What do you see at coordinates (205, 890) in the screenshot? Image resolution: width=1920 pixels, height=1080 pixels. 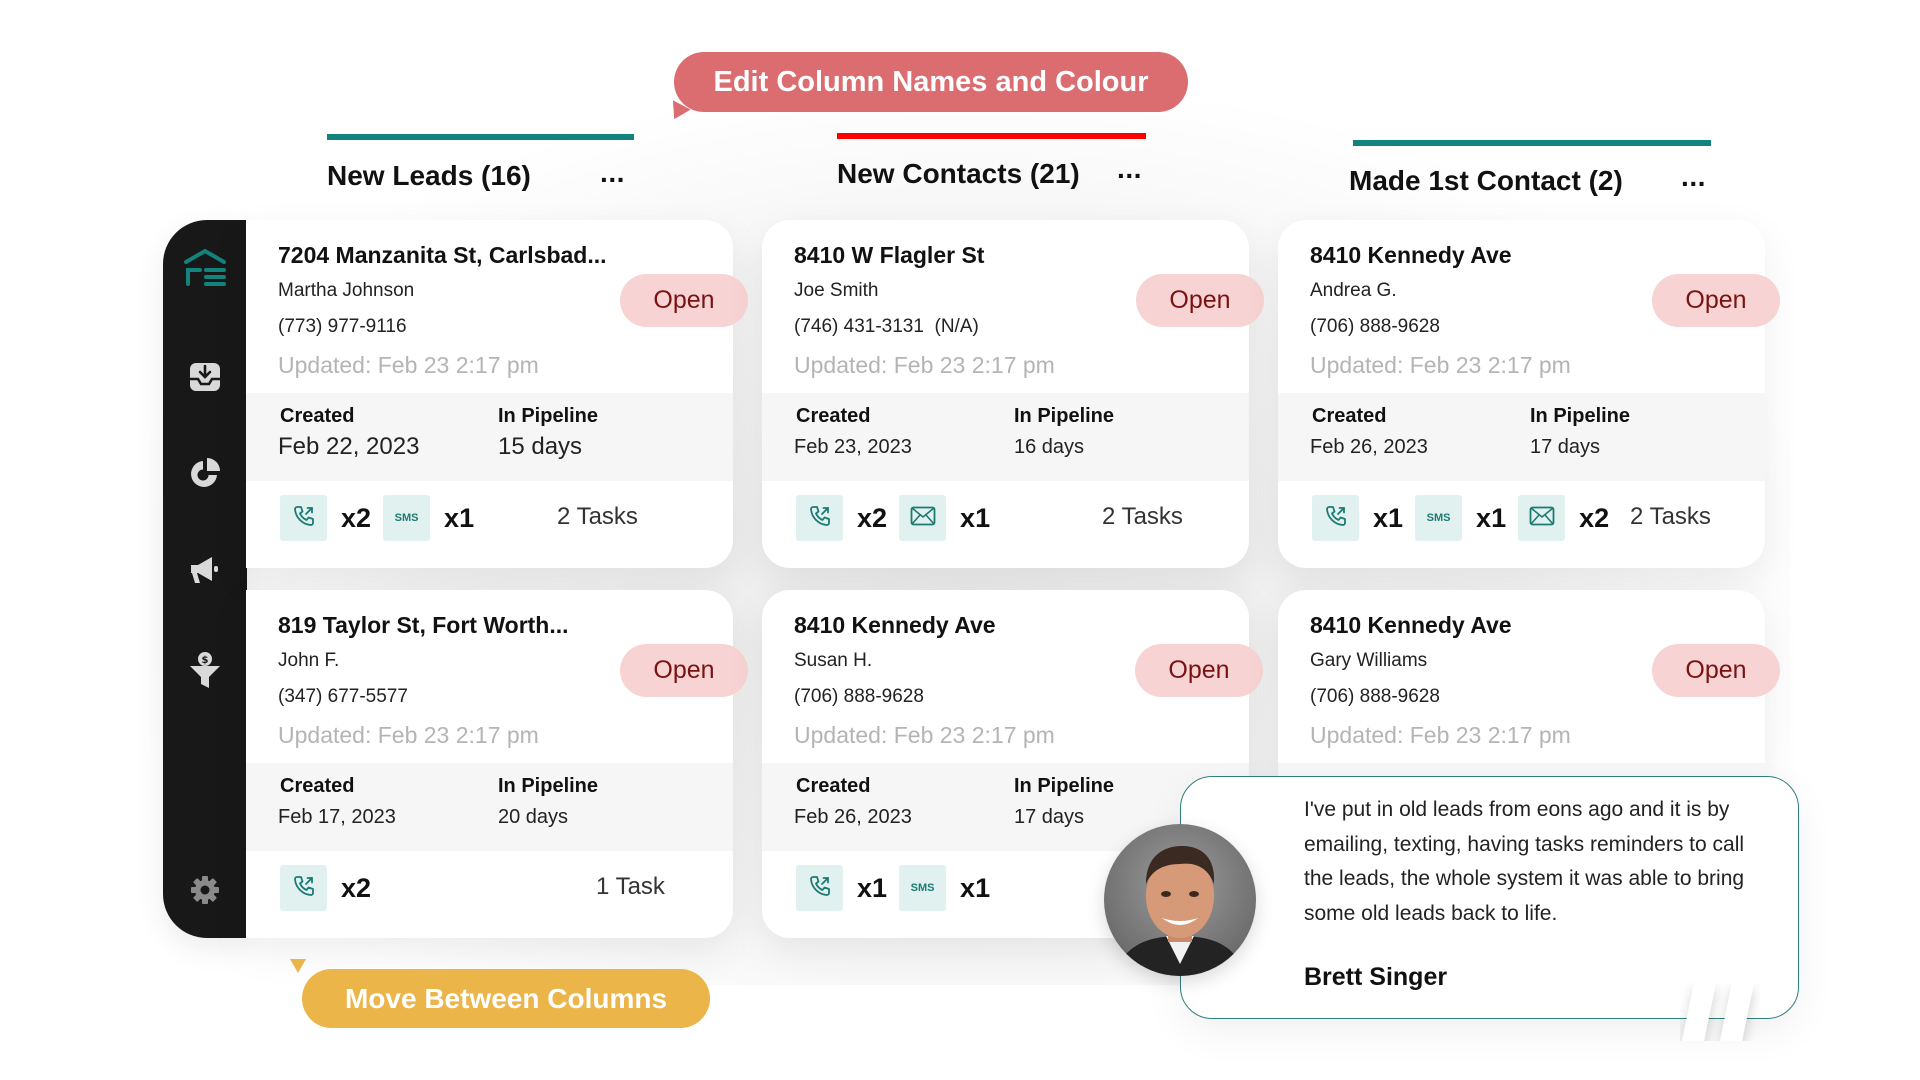 I see `gear-icon` at bounding box center [205, 890].